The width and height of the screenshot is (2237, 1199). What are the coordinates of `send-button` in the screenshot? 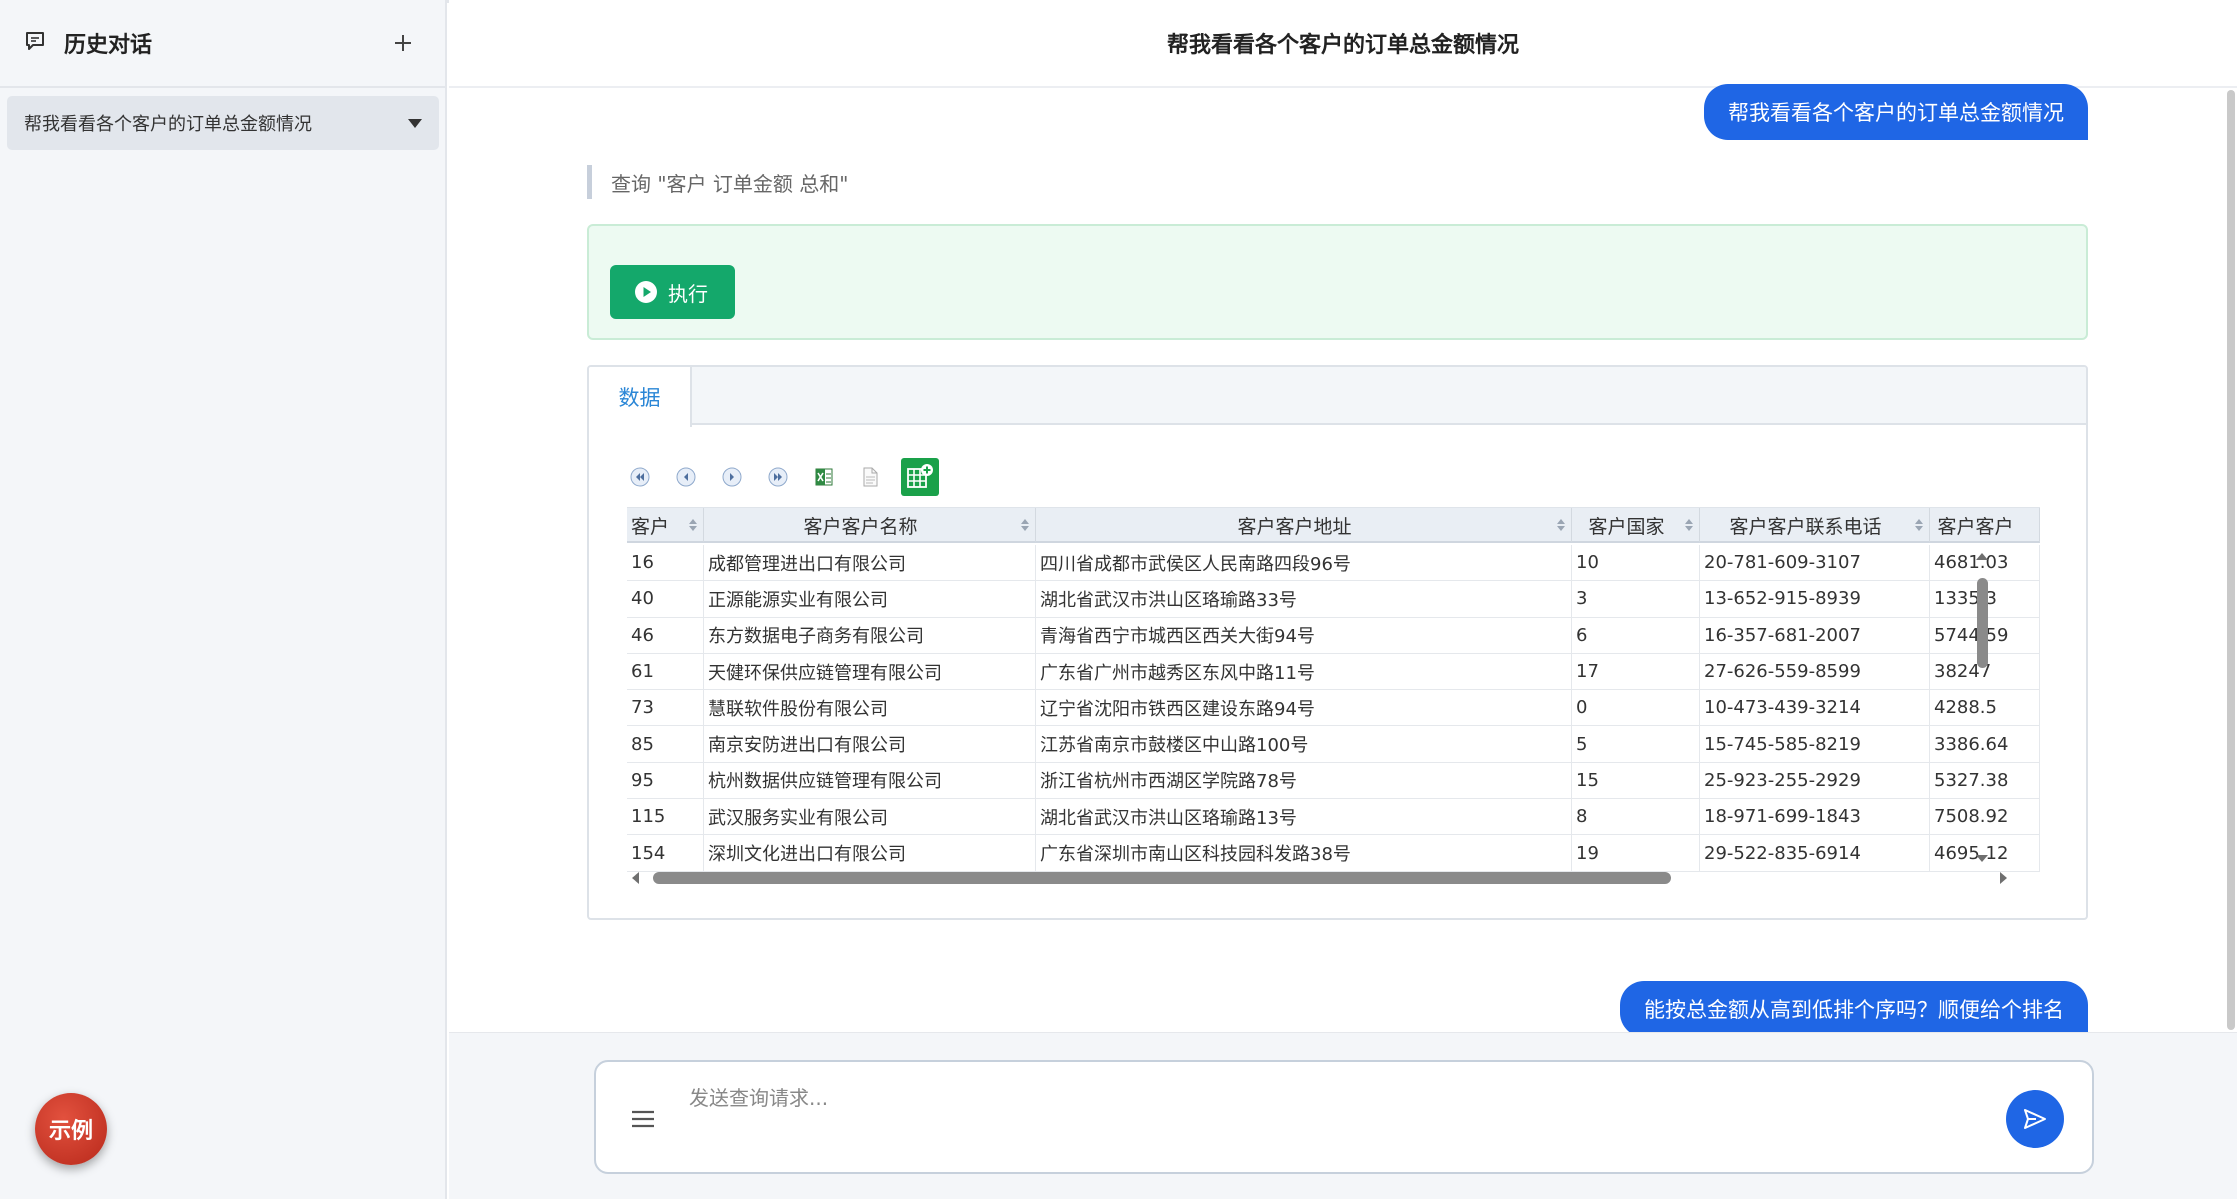 It's located at (2035, 1119).